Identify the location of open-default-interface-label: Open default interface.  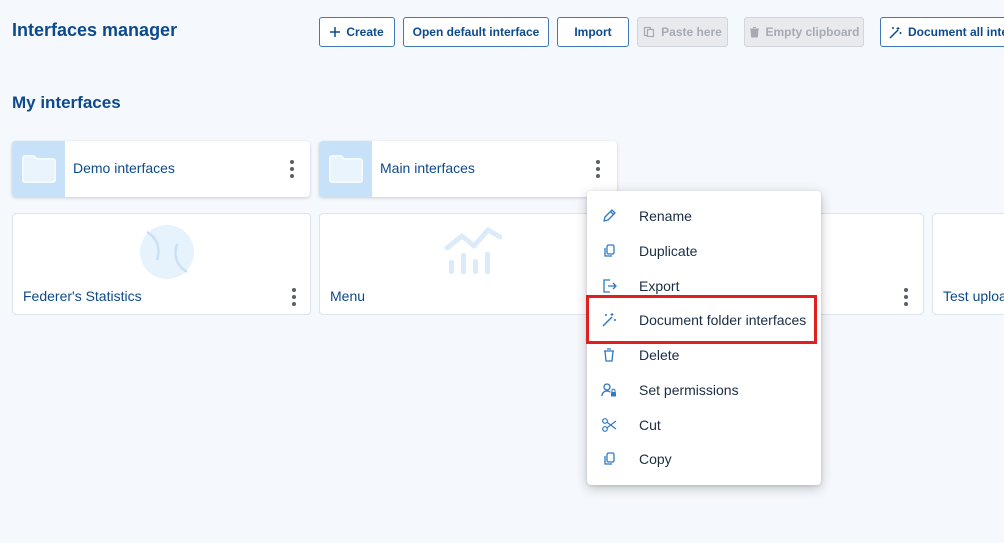
(476, 32).